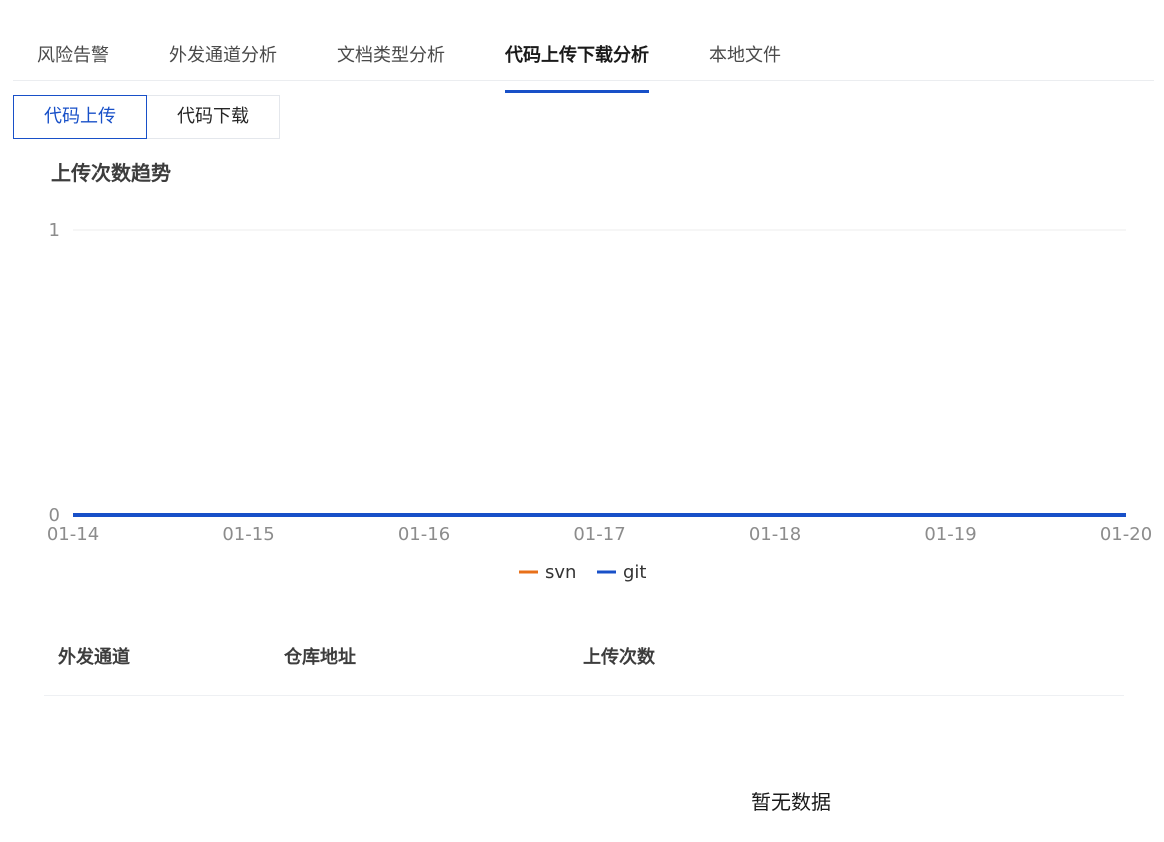 This screenshot has width=1164, height=842. What do you see at coordinates (54, 515) in the screenshot?
I see `y-tick-label: 0` at bounding box center [54, 515].